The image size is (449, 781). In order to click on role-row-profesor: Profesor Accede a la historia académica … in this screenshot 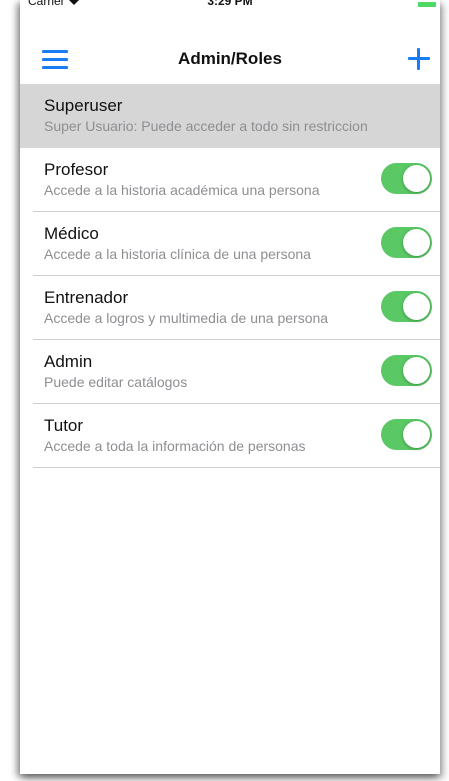, I will do `click(230, 180)`.